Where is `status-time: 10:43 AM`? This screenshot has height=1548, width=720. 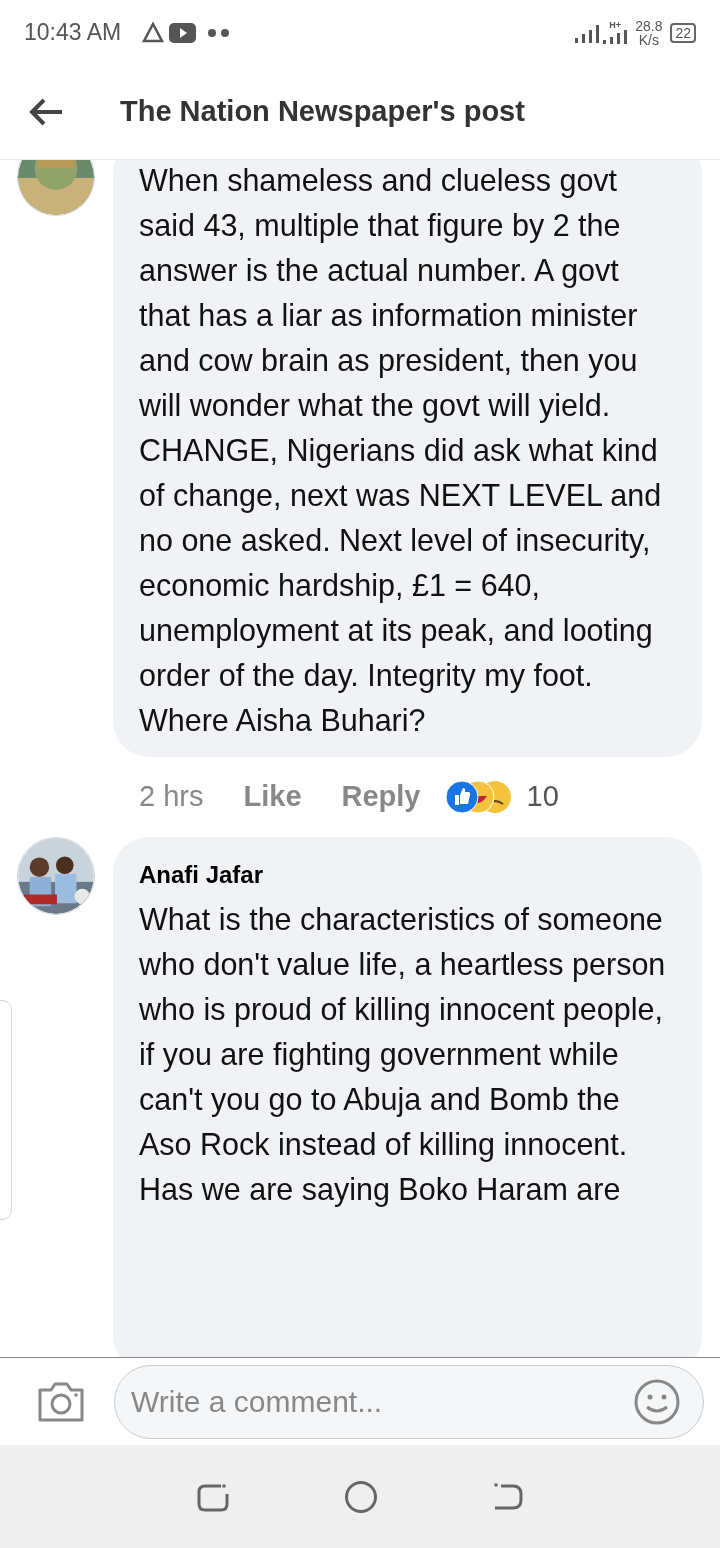
status-time: 10:43 AM is located at coordinates (73, 33).